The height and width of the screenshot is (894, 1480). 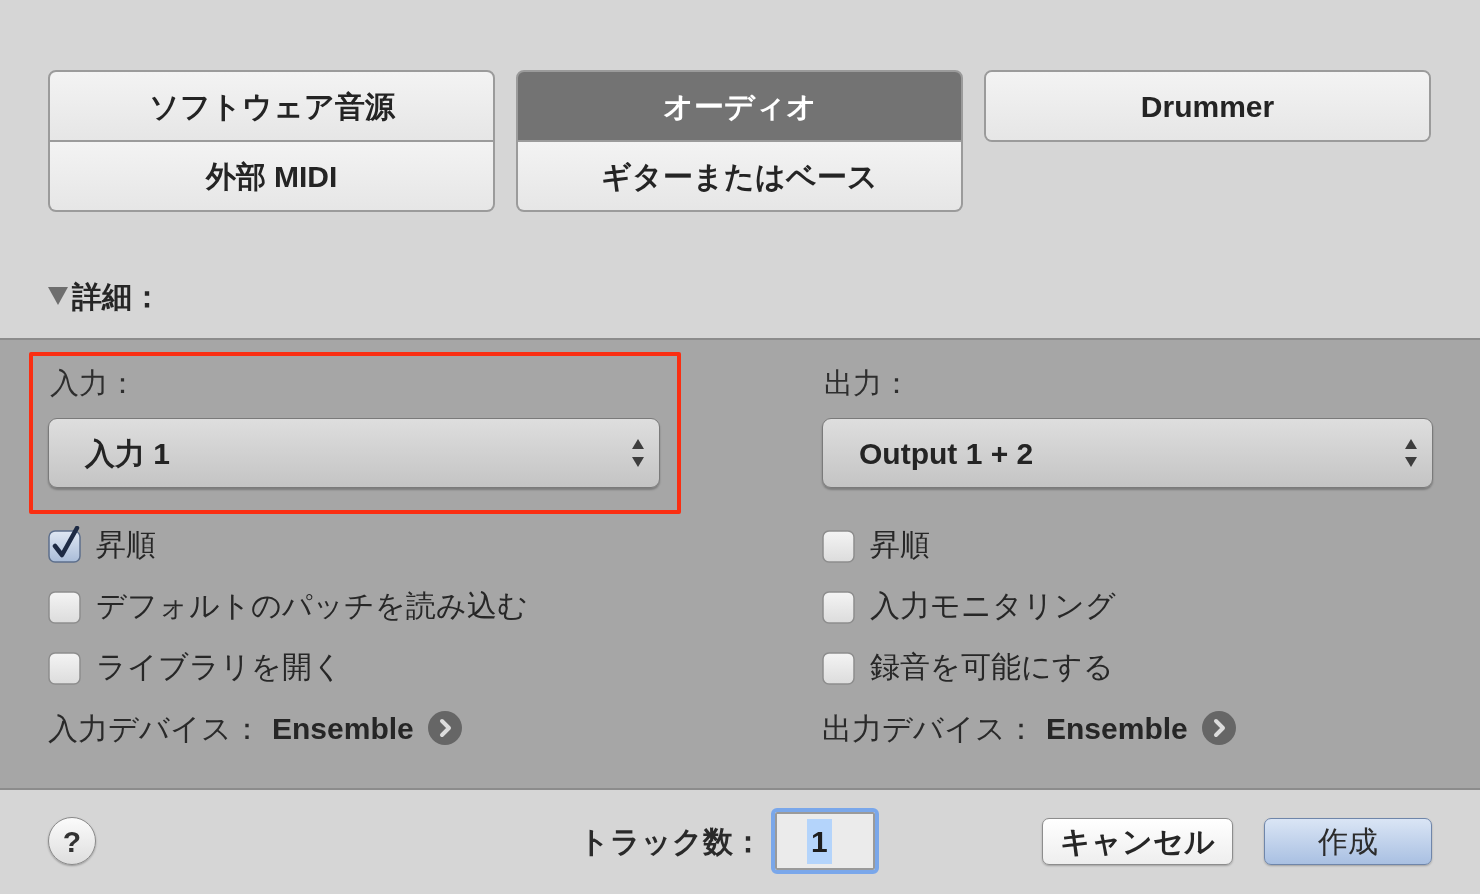 I want to click on track-type-button: Drummer, so click(x=1207, y=106).